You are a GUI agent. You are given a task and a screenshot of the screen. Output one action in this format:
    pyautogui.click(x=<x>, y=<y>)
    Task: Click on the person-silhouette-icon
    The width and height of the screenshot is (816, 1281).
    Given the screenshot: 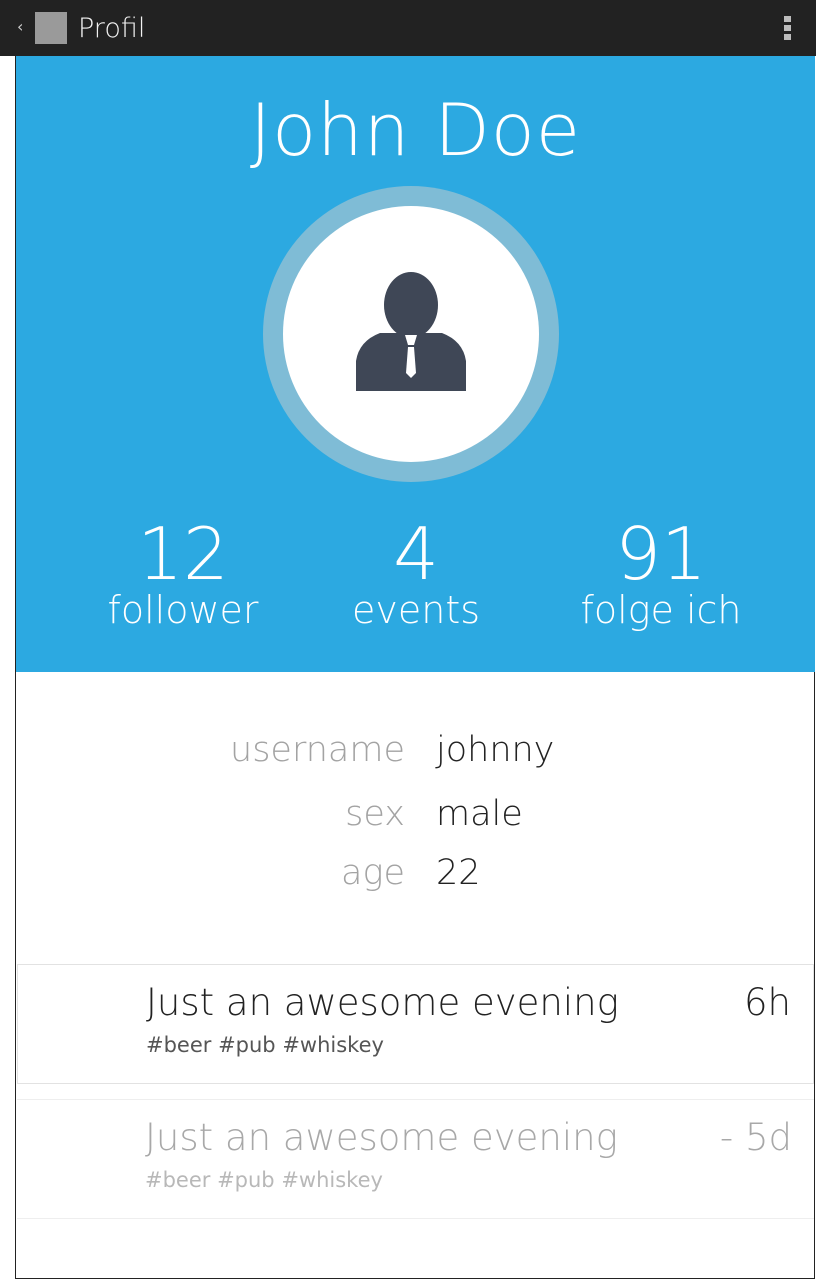 What is the action you would take?
    pyautogui.click(x=411, y=331)
    